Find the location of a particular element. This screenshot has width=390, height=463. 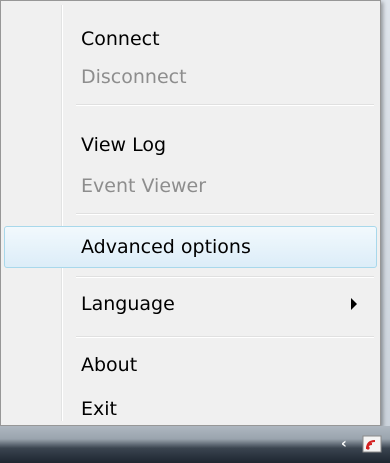

menu-item-label: Disconnect is located at coordinates (134, 77).